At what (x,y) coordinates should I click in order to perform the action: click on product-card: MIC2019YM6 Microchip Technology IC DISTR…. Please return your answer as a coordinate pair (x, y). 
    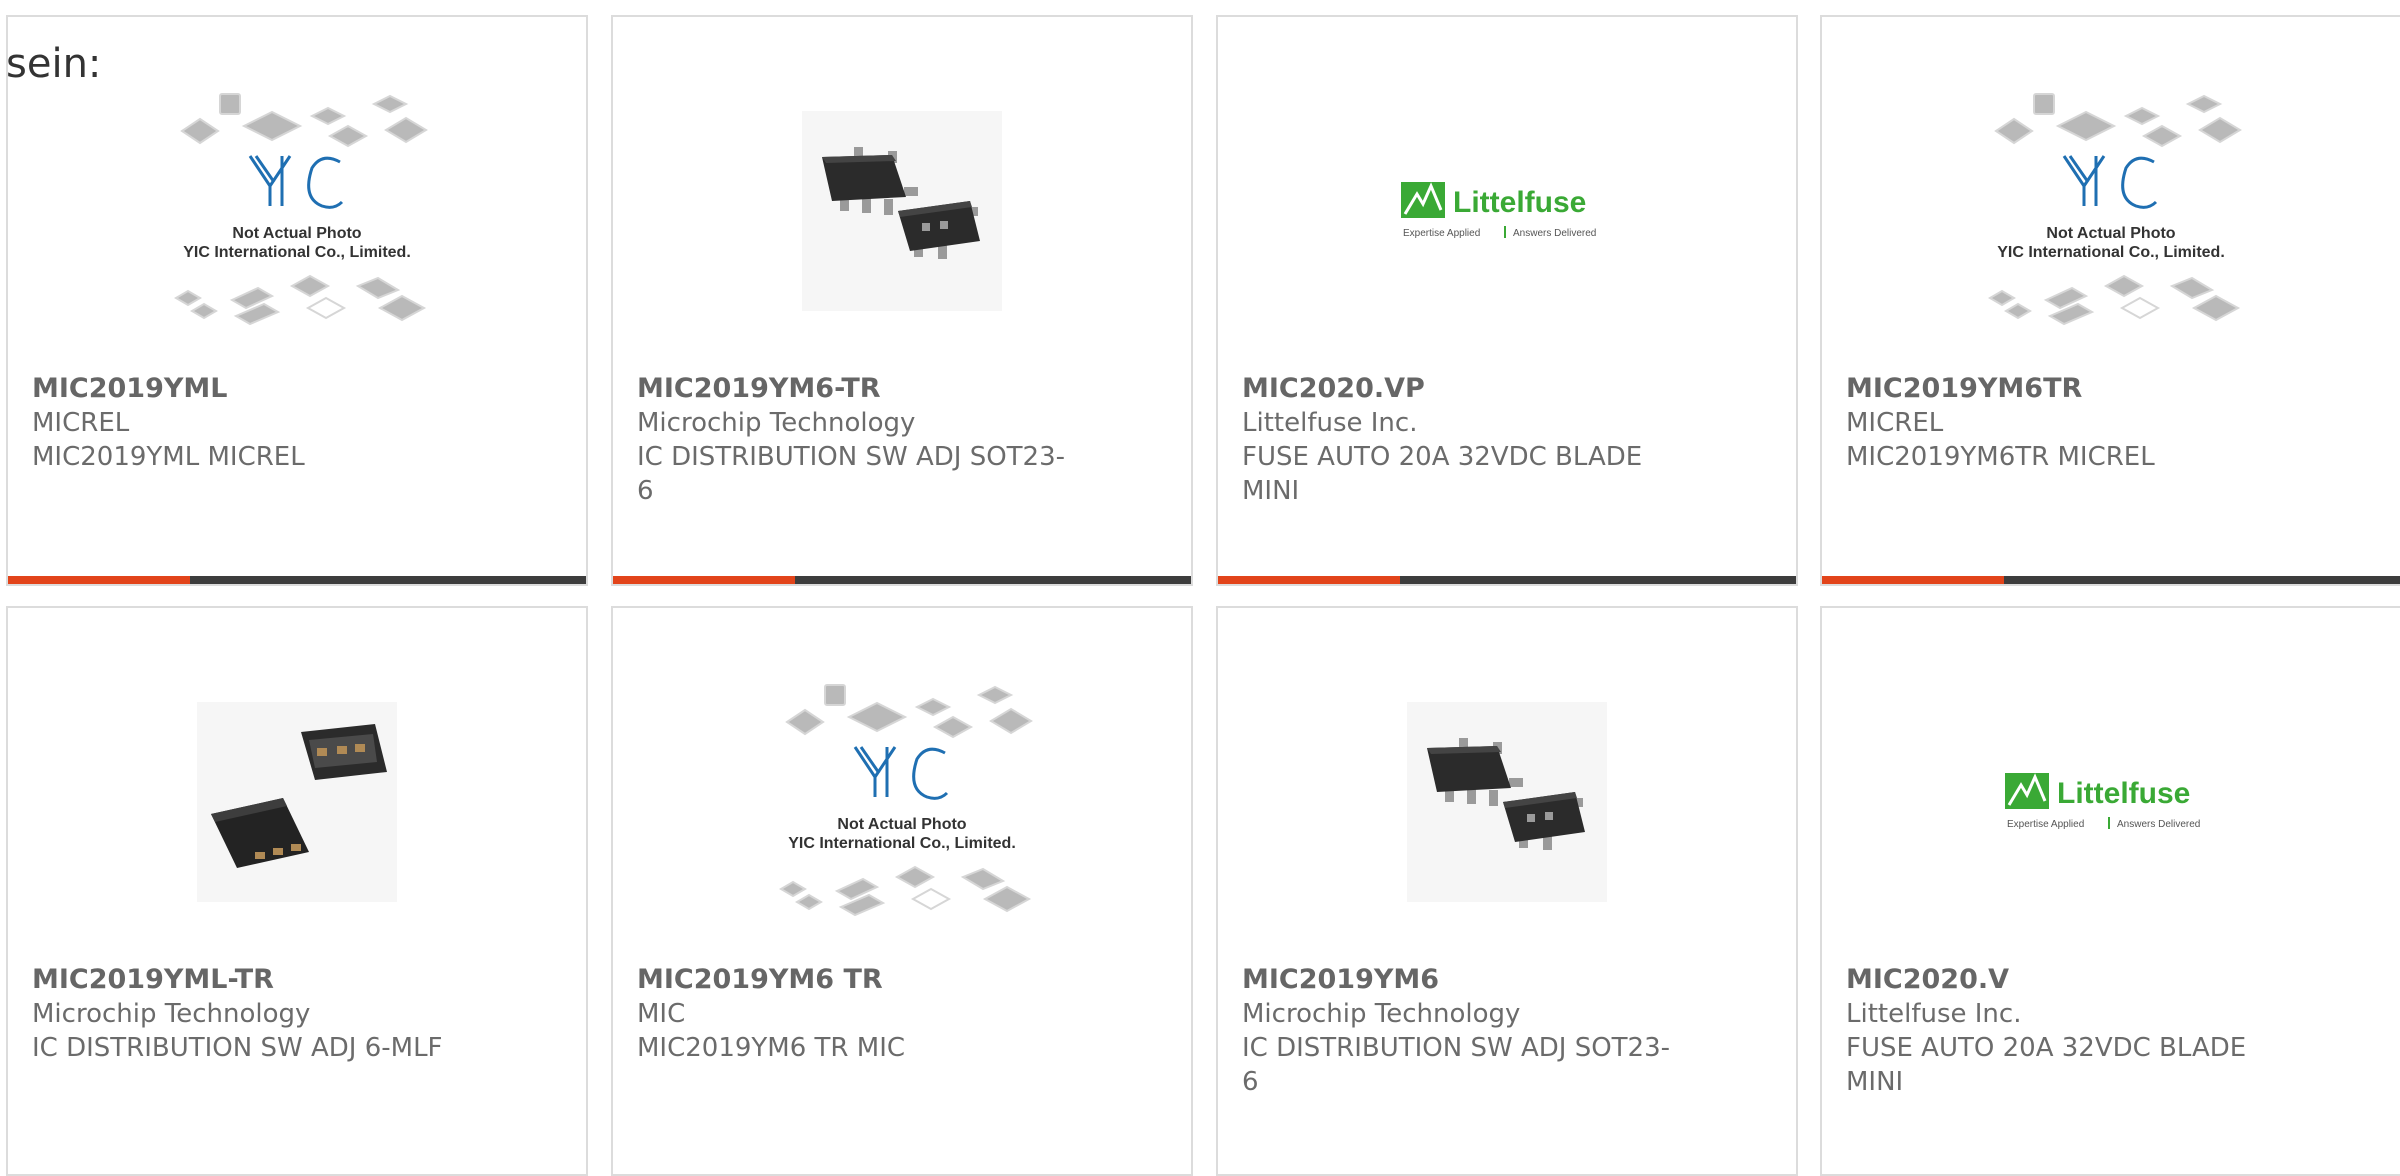
    Looking at the image, I should click on (1507, 891).